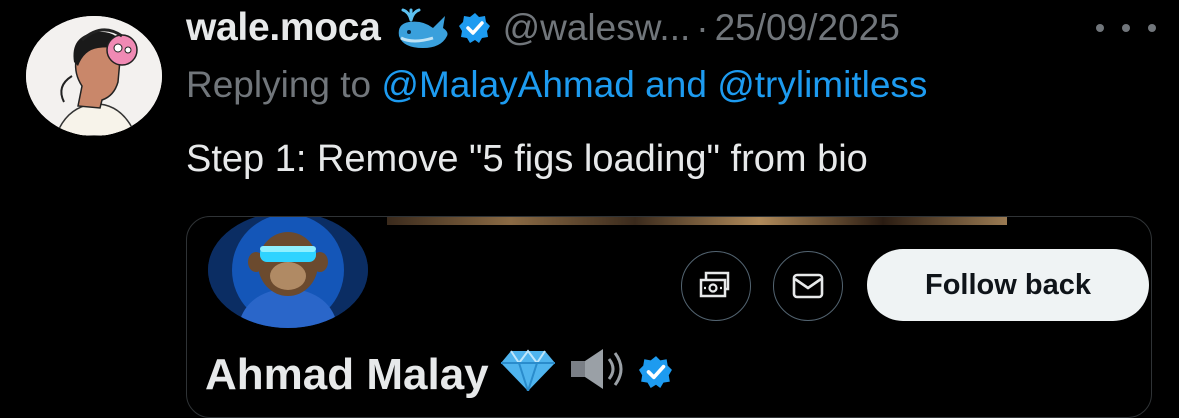 The image size is (1179, 418). I want to click on whale-emoji-icon, so click(422, 28).